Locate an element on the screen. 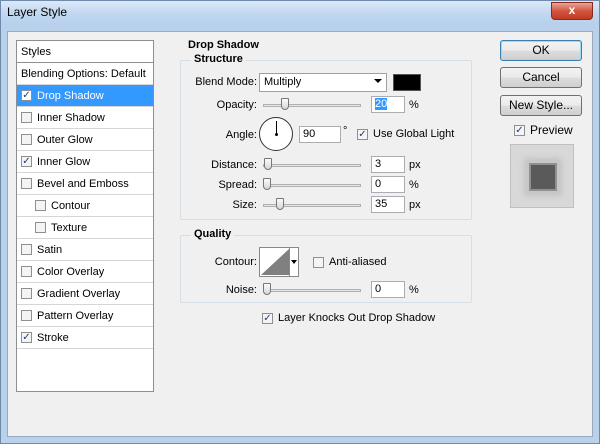 Image resolution: width=600 pixels, height=444 pixels. blend-mode-value: Multiply is located at coordinates (283, 82).